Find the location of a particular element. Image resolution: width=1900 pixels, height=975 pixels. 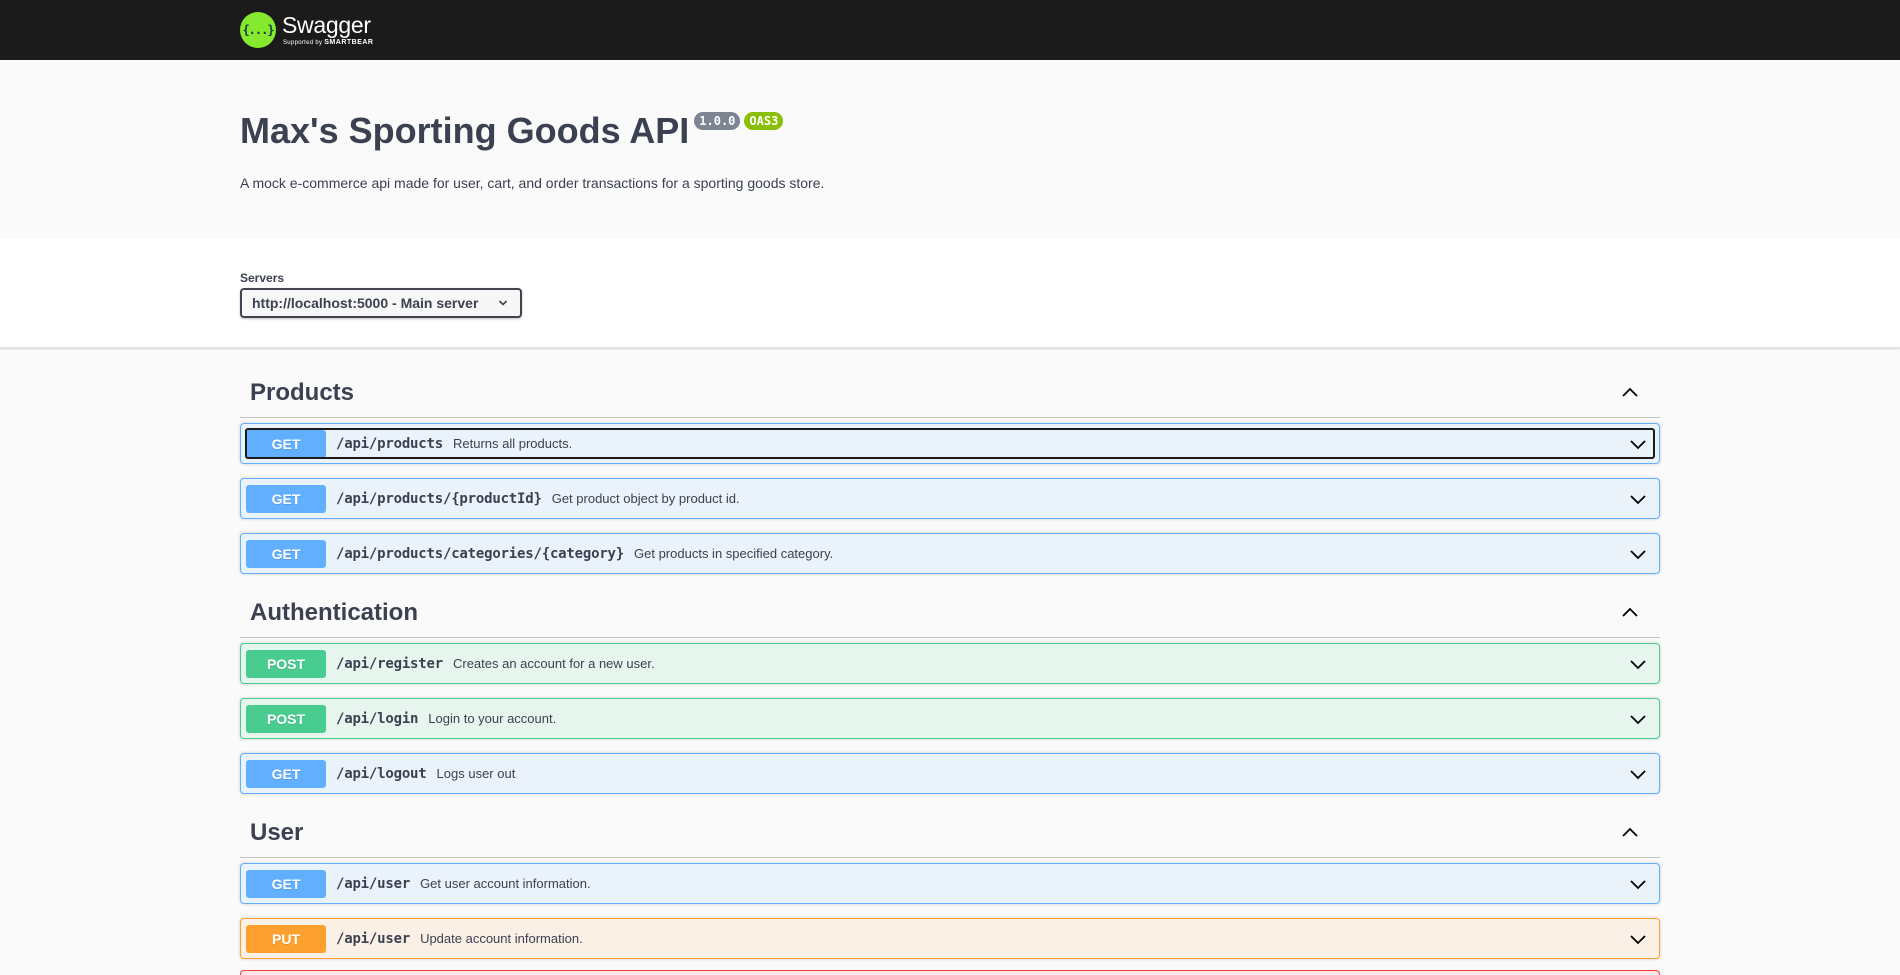

operation-path: /api/logout is located at coordinates (381, 773).